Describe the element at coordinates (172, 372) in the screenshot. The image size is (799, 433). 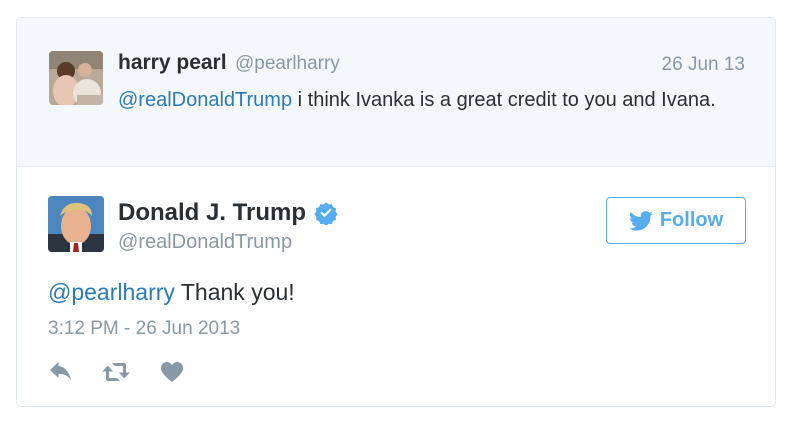
I see `like-icon` at that location.